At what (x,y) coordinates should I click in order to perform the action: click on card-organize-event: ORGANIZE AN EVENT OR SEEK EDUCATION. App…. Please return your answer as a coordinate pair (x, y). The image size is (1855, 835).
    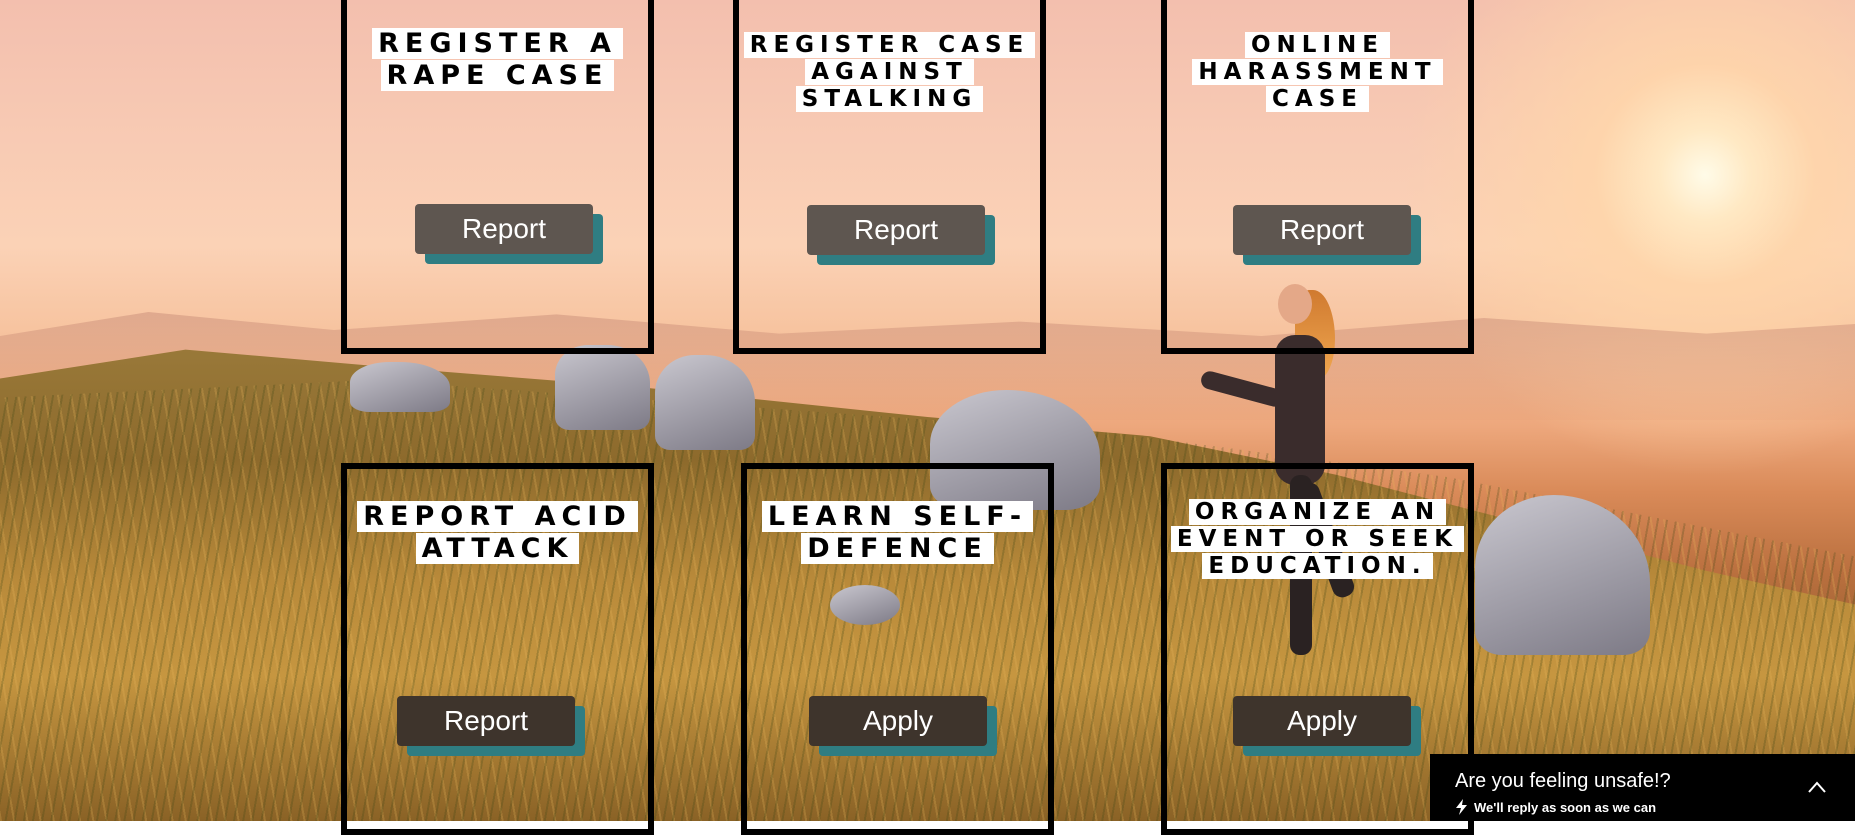
    Looking at the image, I should click on (1317, 649).